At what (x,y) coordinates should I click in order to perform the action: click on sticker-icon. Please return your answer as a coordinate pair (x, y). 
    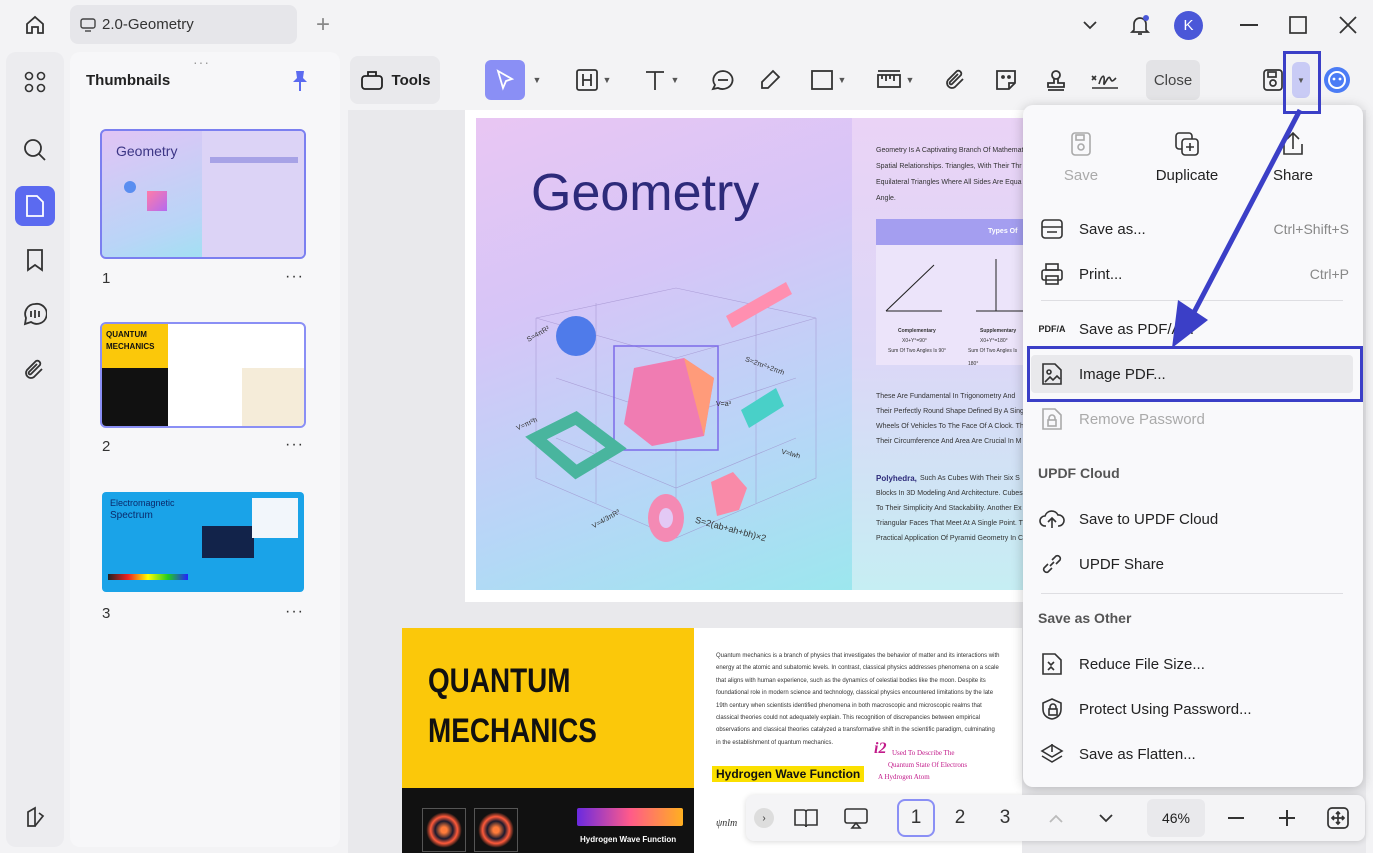
    Looking at the image, I should click on (1006, 80).